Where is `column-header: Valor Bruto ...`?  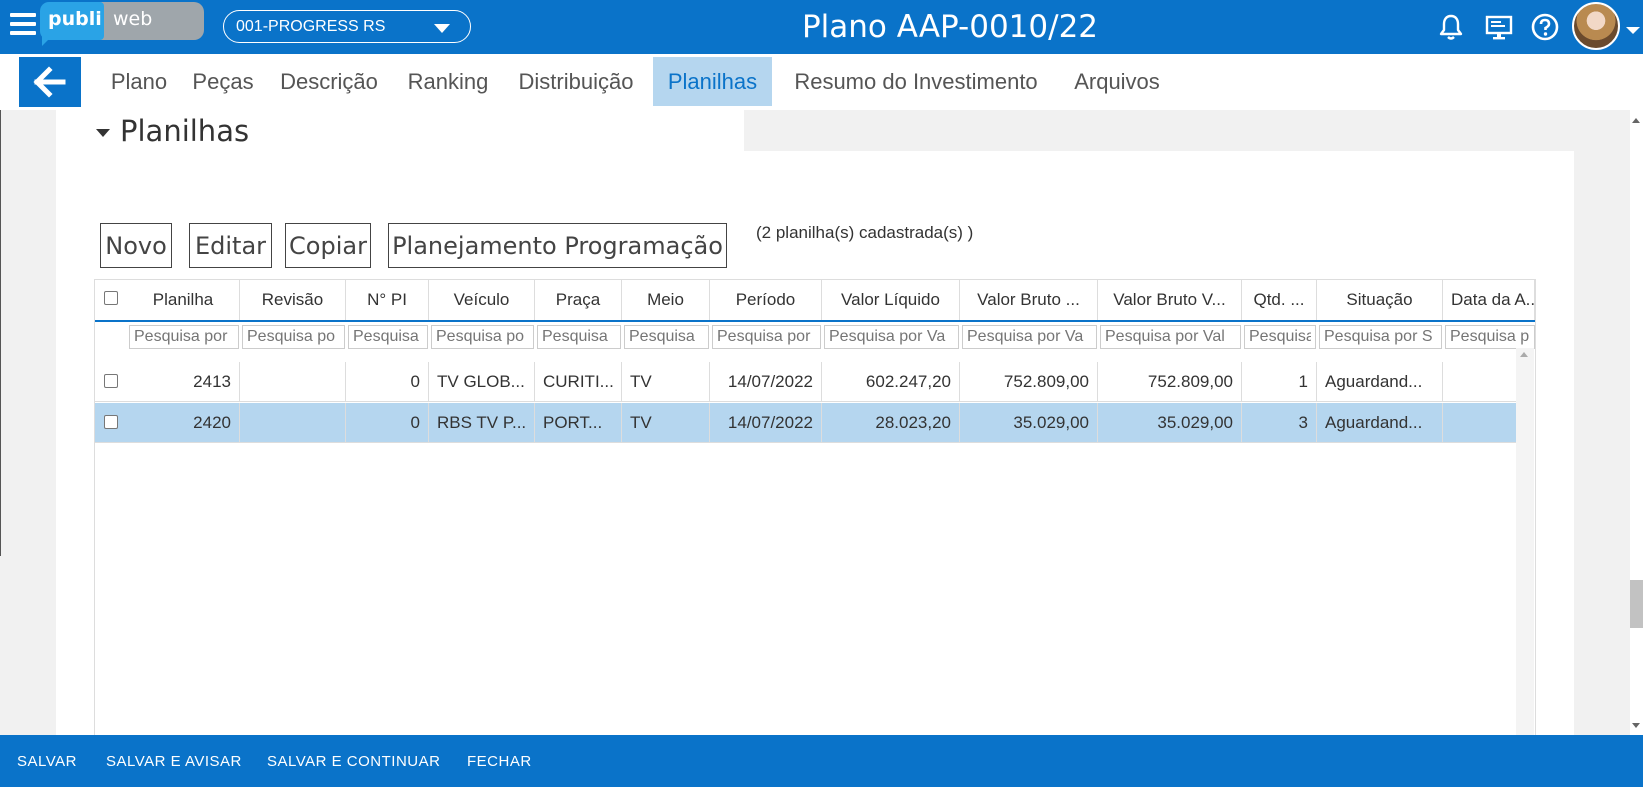 column-header: Valor Bruto ... is located at coordinates (1029, 300).